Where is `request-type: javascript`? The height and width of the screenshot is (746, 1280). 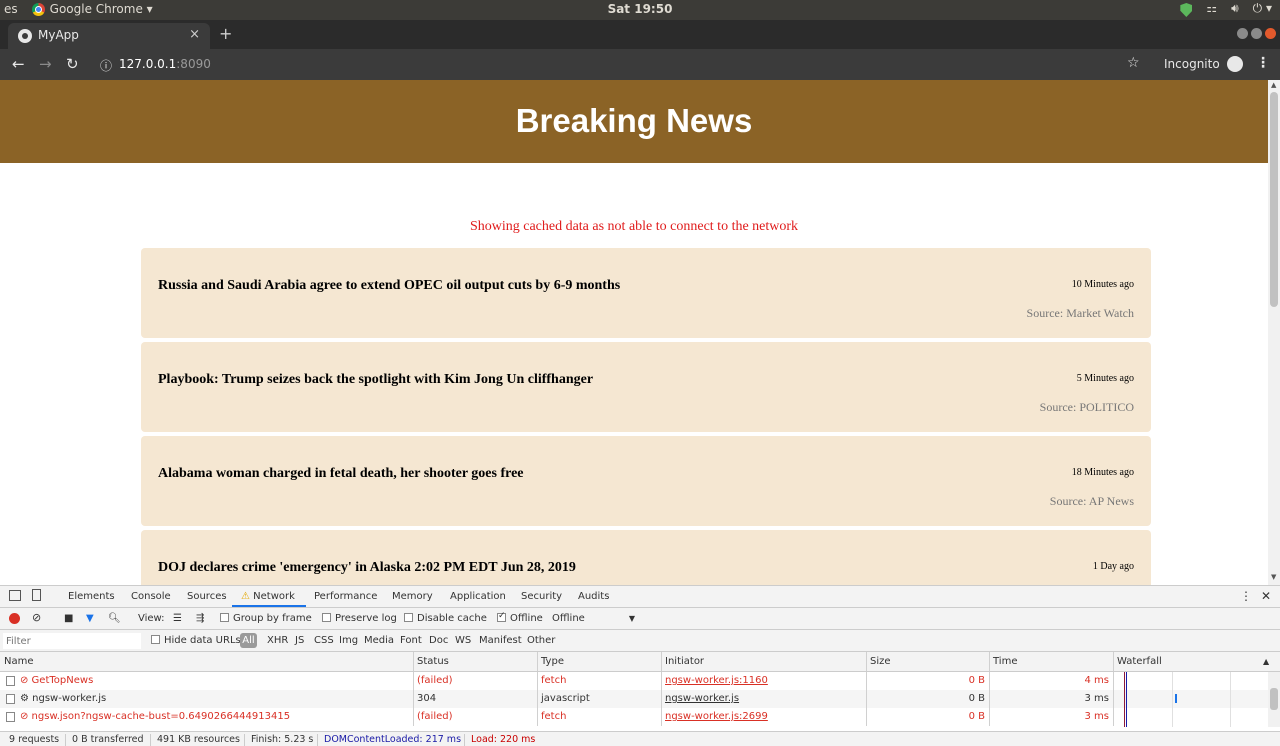 request-type: javascript is located at coordinates (565, 698).